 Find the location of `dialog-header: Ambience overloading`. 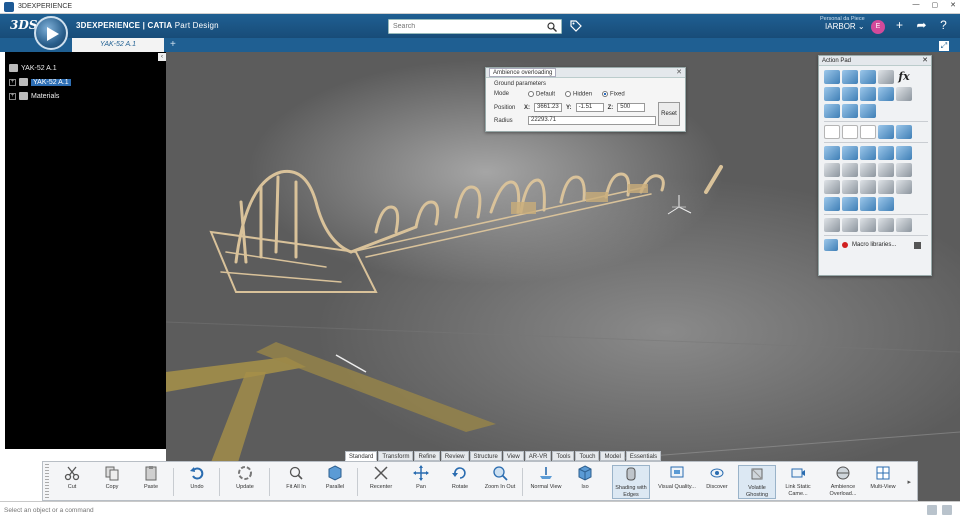

dialog-header: Ambience overloading is located at coordinates (585, 73).